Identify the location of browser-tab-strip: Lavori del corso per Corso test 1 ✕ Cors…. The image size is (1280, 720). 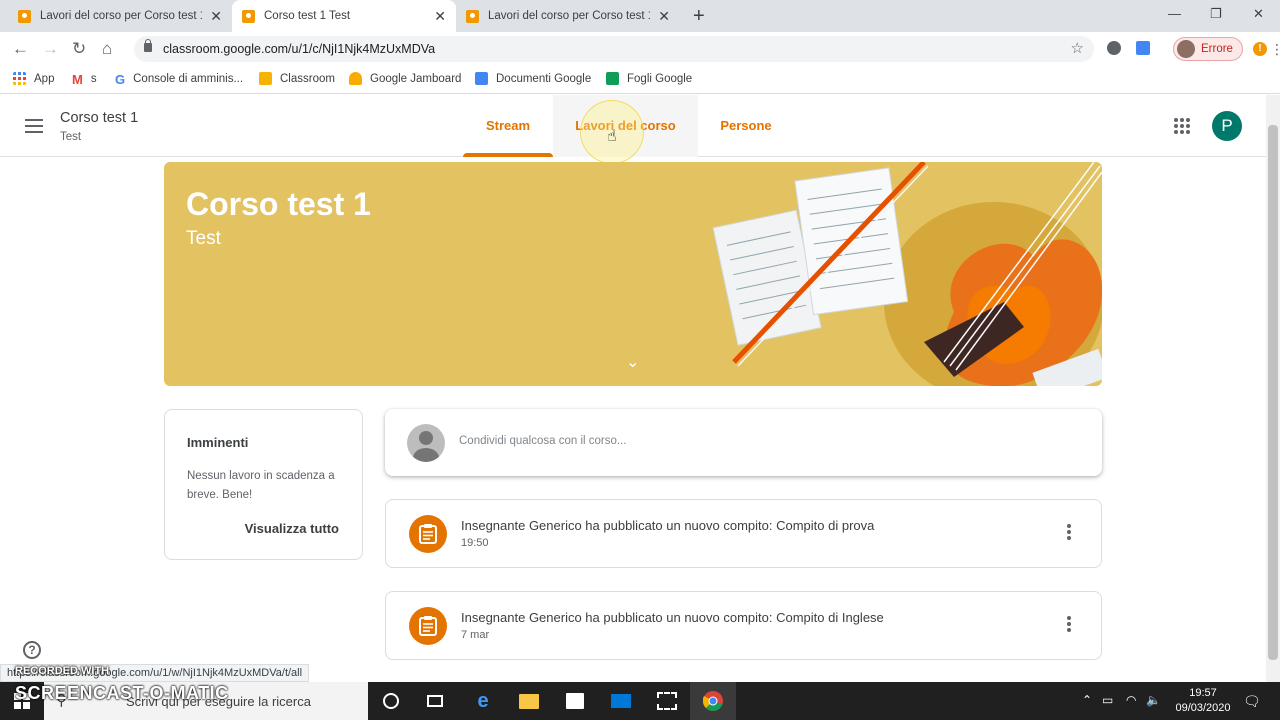
(640, 16).